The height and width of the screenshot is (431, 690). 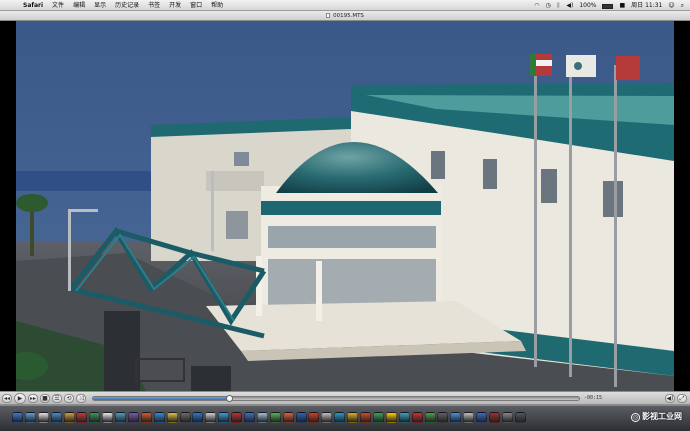 I want to click on loop-button: ⟲, so click(x=69, y=398).